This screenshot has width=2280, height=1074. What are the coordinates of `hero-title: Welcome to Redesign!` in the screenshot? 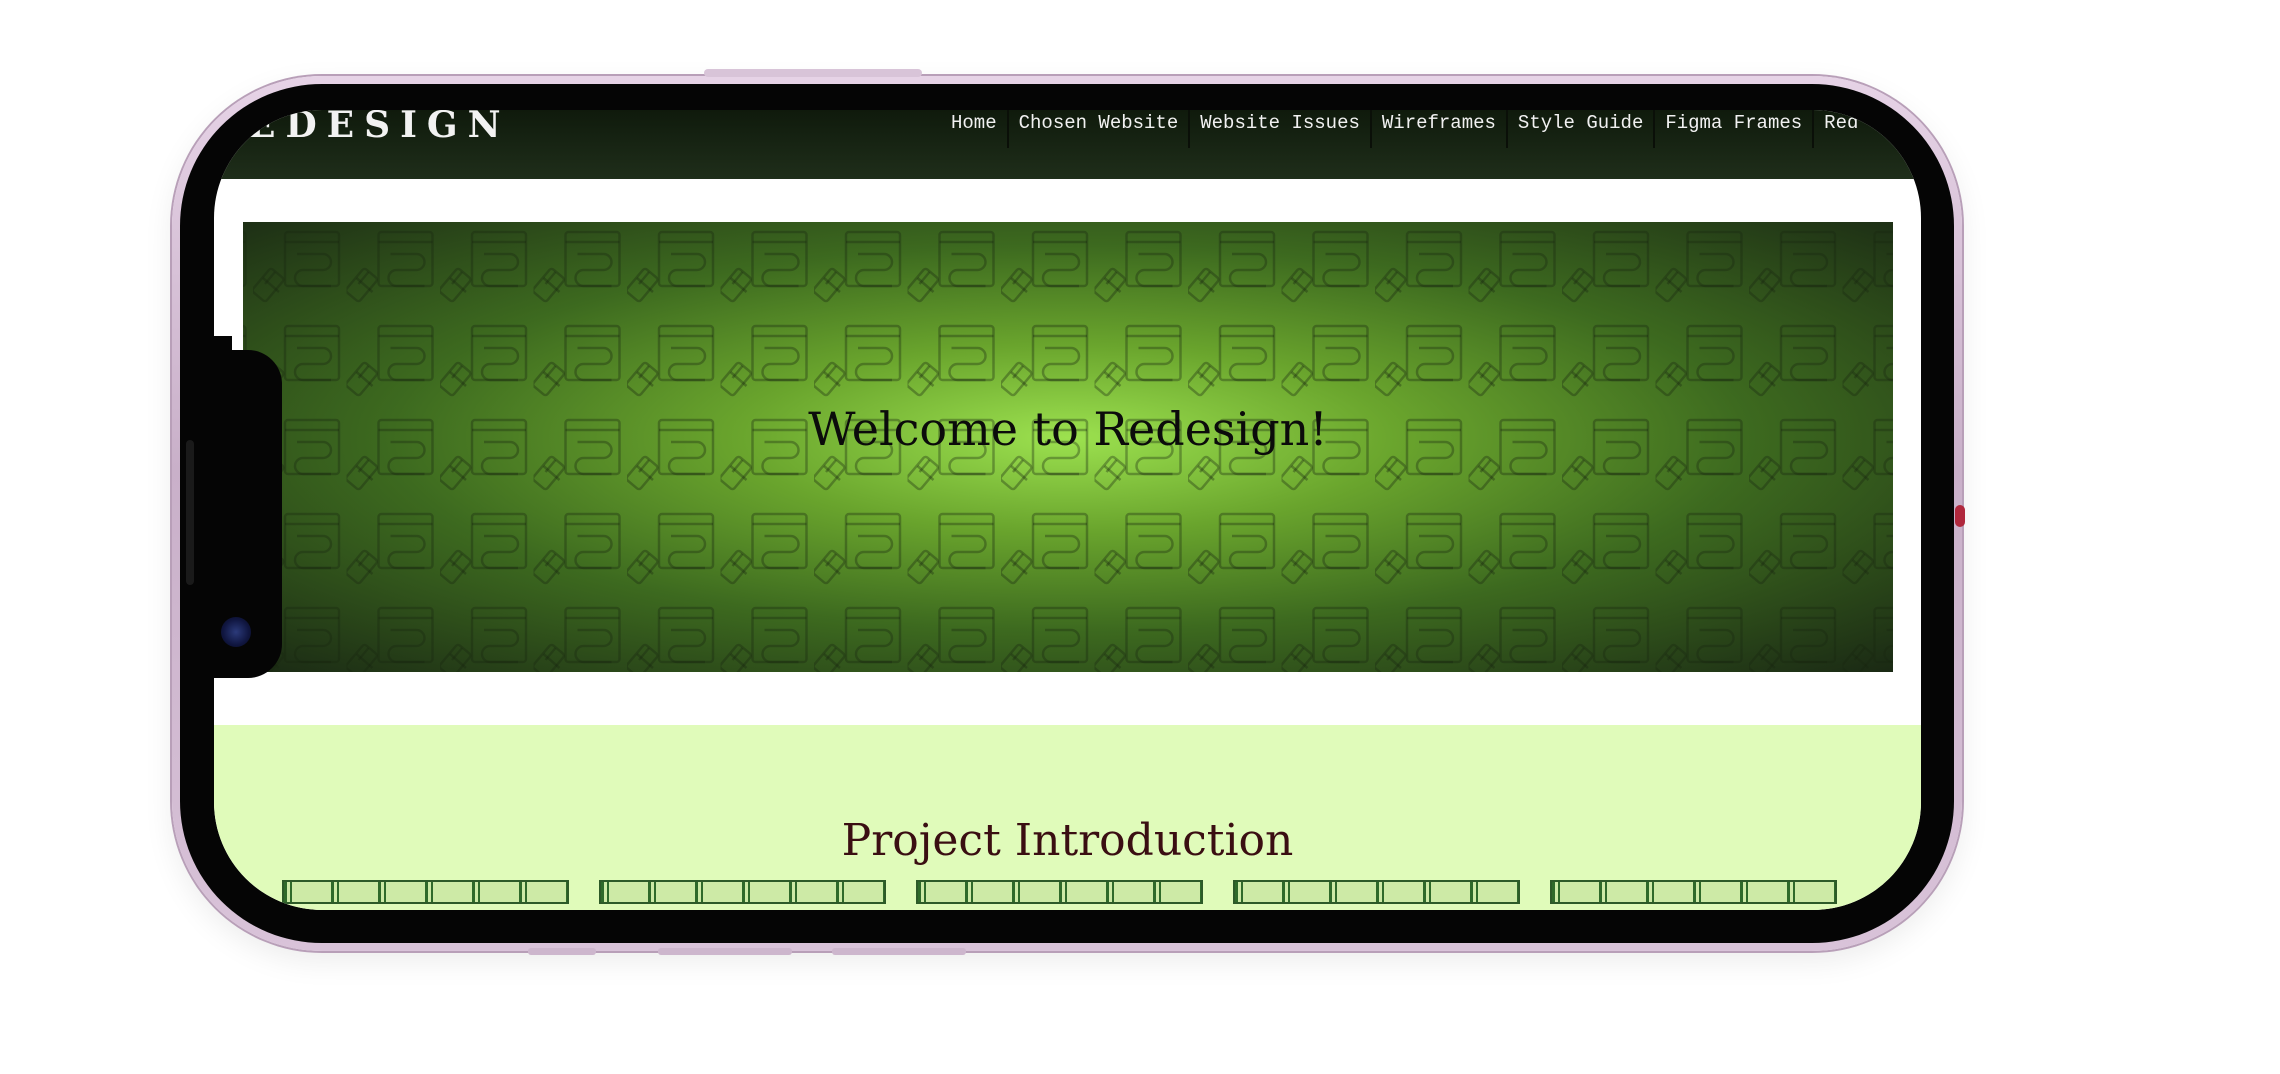 It's located at (1068, 429).